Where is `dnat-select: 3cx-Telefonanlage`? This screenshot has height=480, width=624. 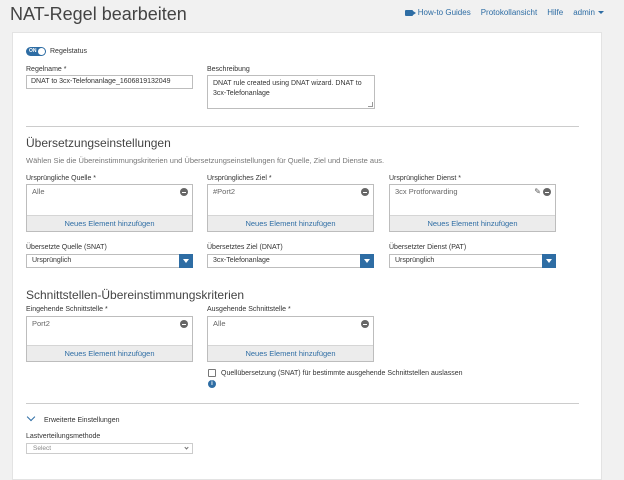
dnat-select: 3cx-Telefonanlage is located at coordinates (290, 261).